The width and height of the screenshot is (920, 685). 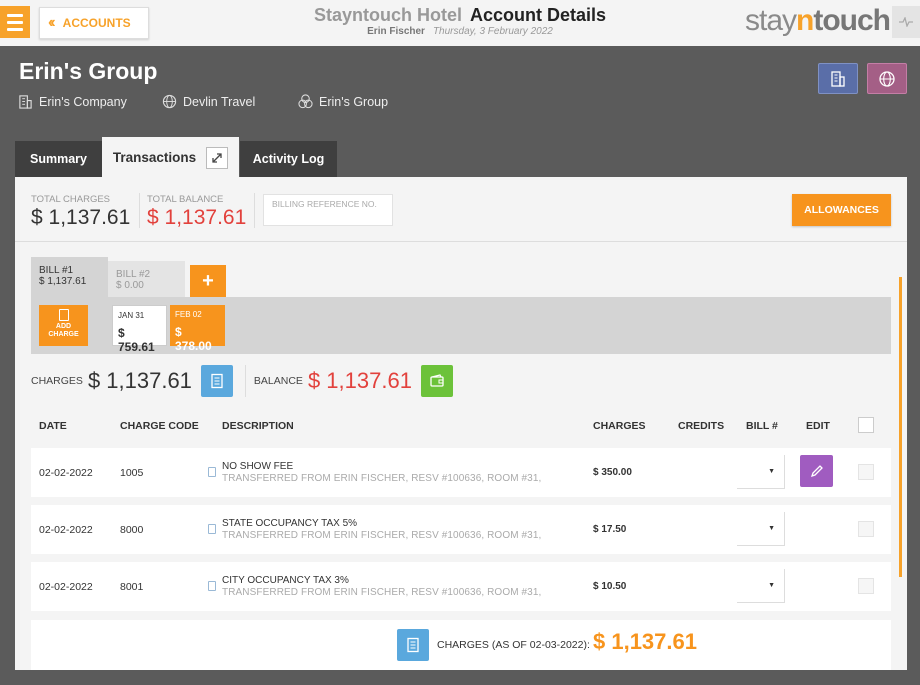 What do you see at coordinates (58, 159) in the screenshot?
I see `tab-summary: Summary` at bounding box center [58, 159].